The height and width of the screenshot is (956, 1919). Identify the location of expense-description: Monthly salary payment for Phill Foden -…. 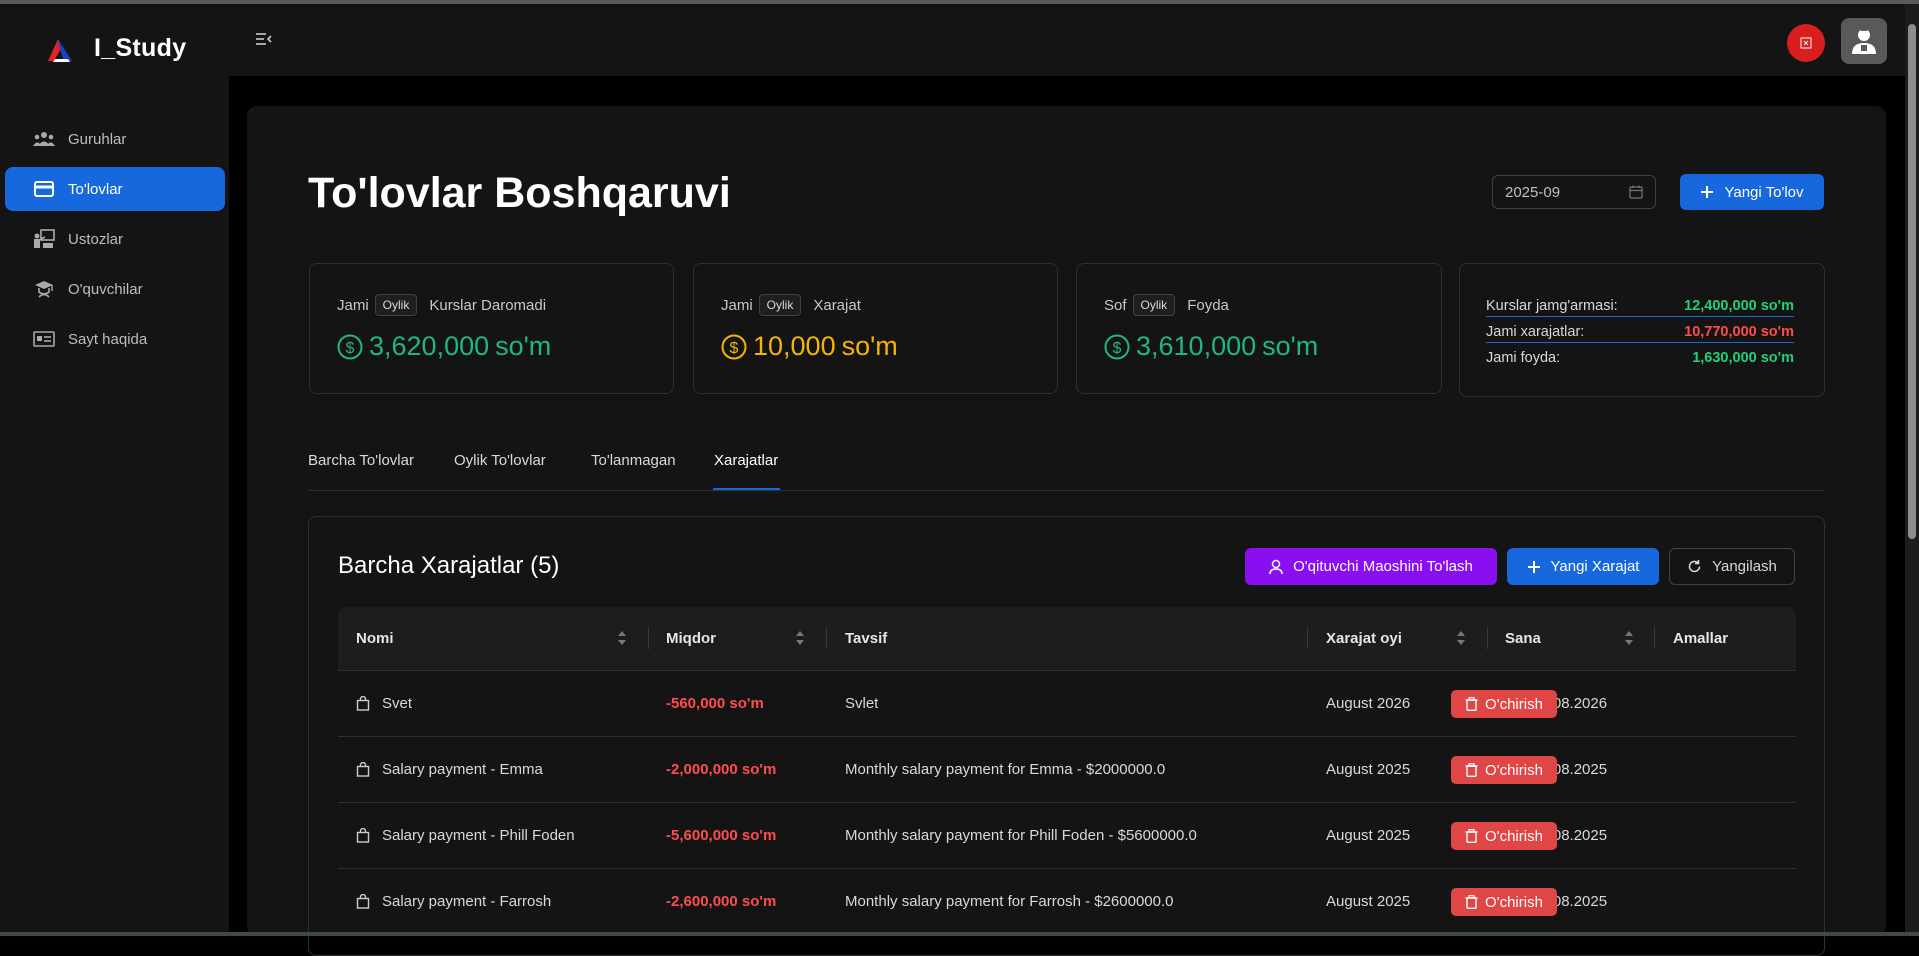
(1021, 835).